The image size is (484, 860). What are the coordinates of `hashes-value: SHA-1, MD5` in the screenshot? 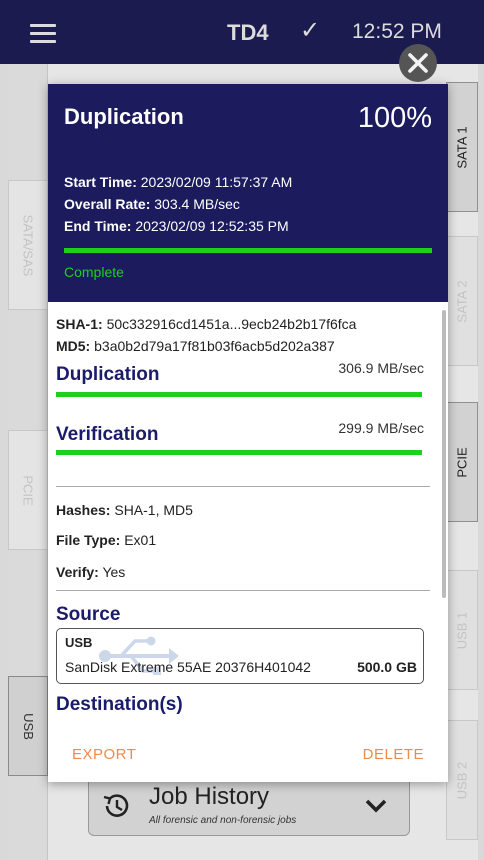 It's located at (153, 510).